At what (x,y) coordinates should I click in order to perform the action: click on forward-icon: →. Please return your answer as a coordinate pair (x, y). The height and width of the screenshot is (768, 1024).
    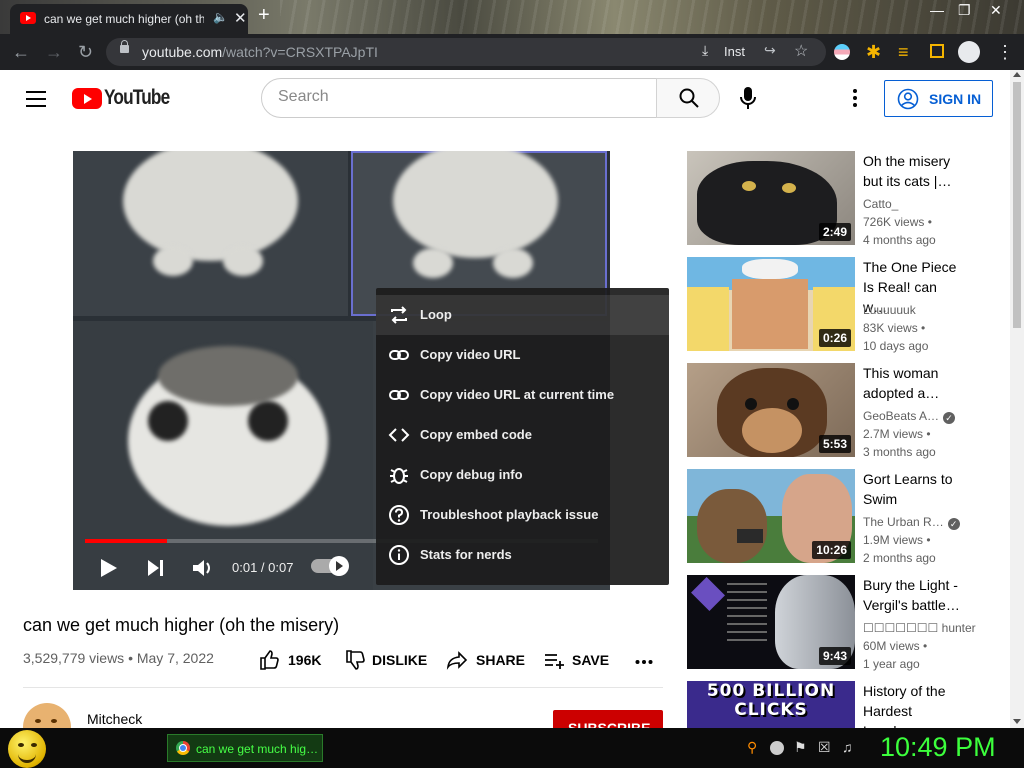
    Looking at the image, I should click on (54, 52).